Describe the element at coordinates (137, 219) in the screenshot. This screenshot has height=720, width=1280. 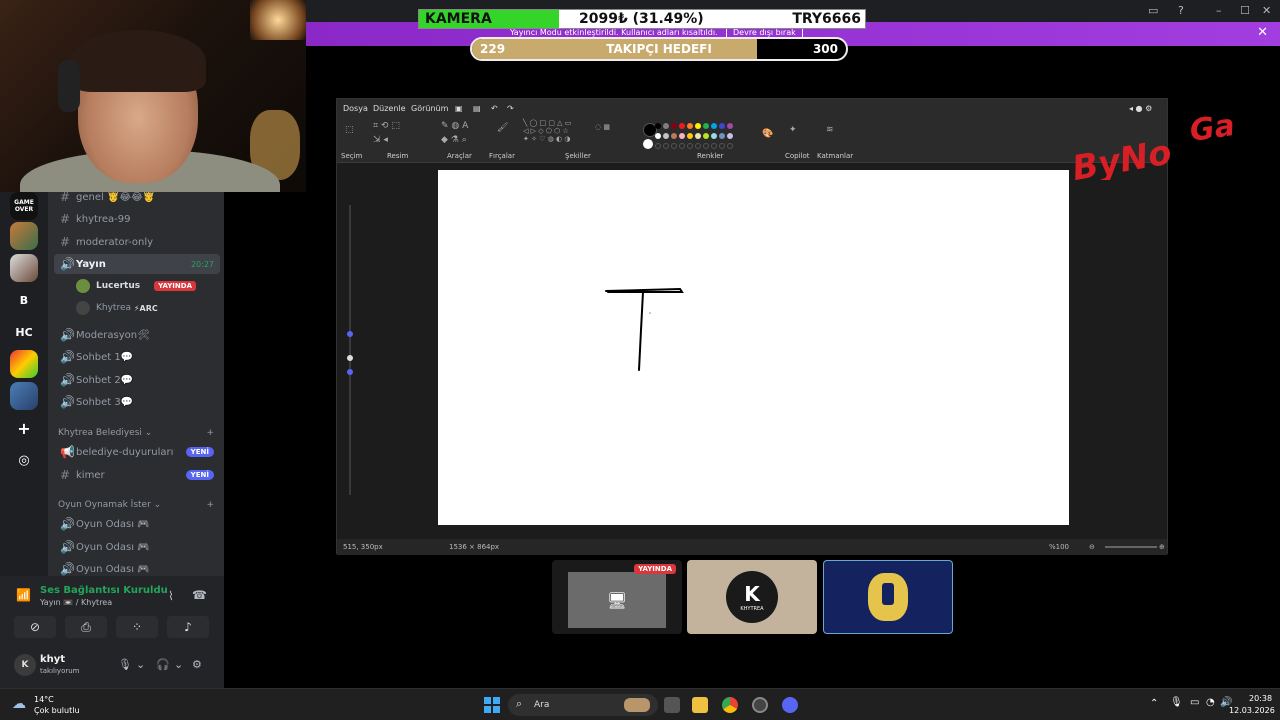
I see `channel-khytrea-99: # khytrea-99` at that location.